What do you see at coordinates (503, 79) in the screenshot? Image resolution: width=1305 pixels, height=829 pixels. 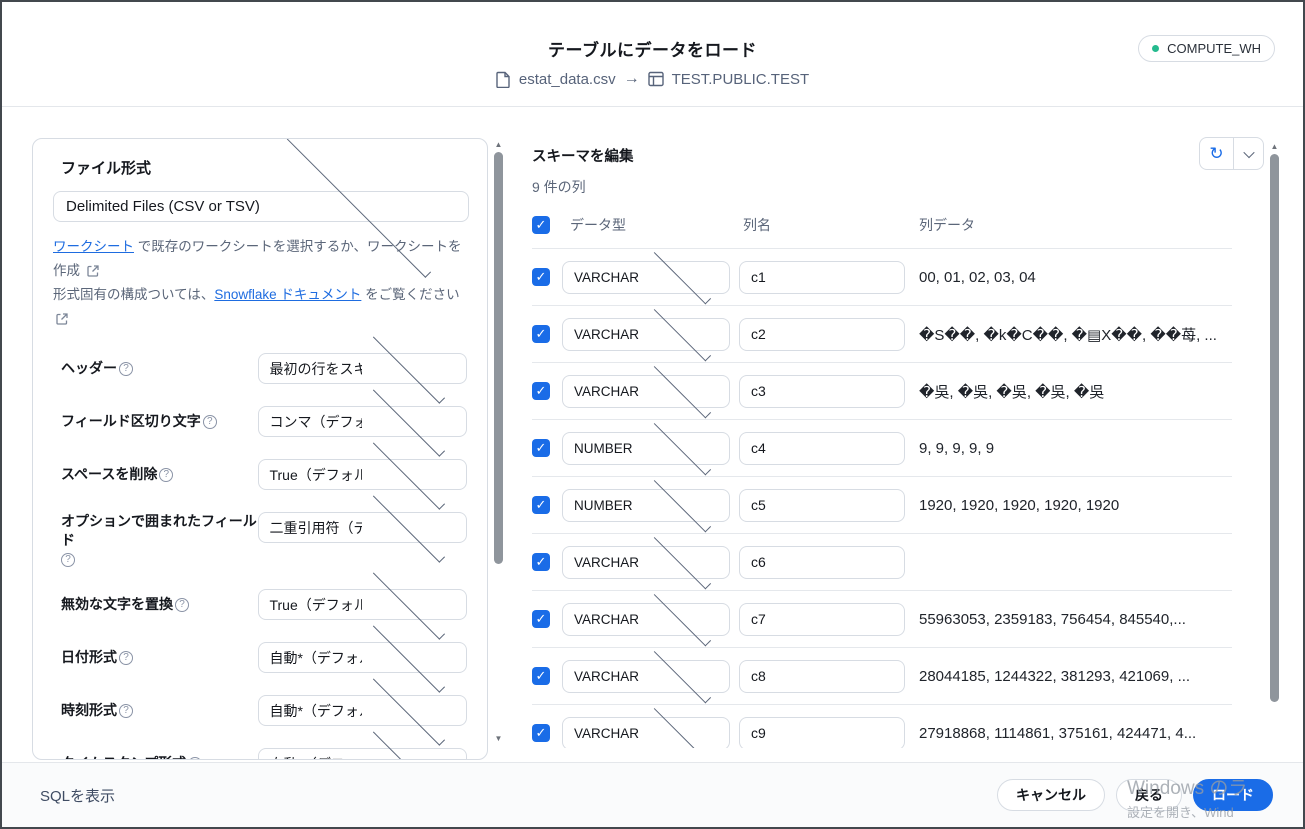 I see `file-icon` at bounding box center [503, 79].